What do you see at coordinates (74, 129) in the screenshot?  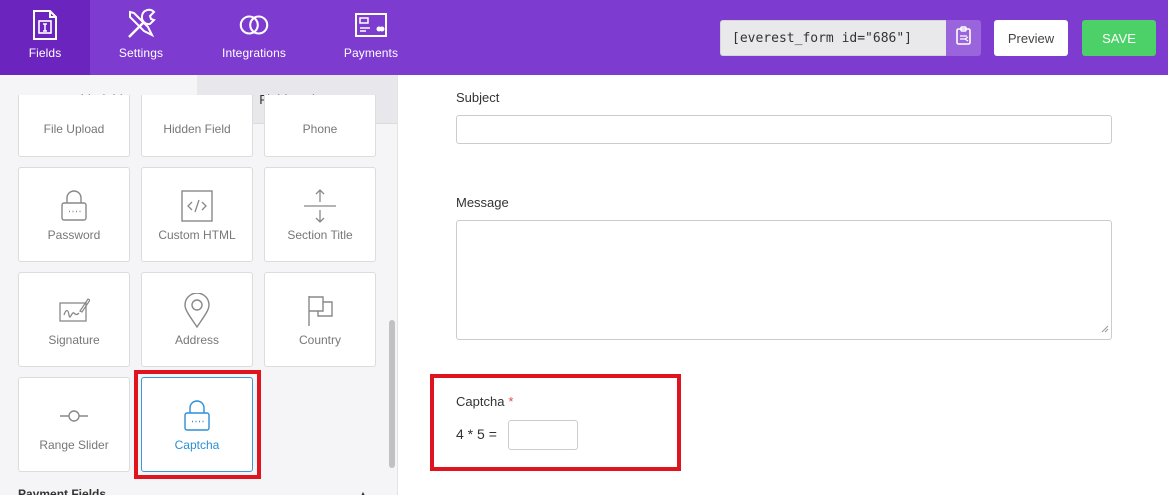 I see `field-label: File Upload` at bounding box center [74, 129].